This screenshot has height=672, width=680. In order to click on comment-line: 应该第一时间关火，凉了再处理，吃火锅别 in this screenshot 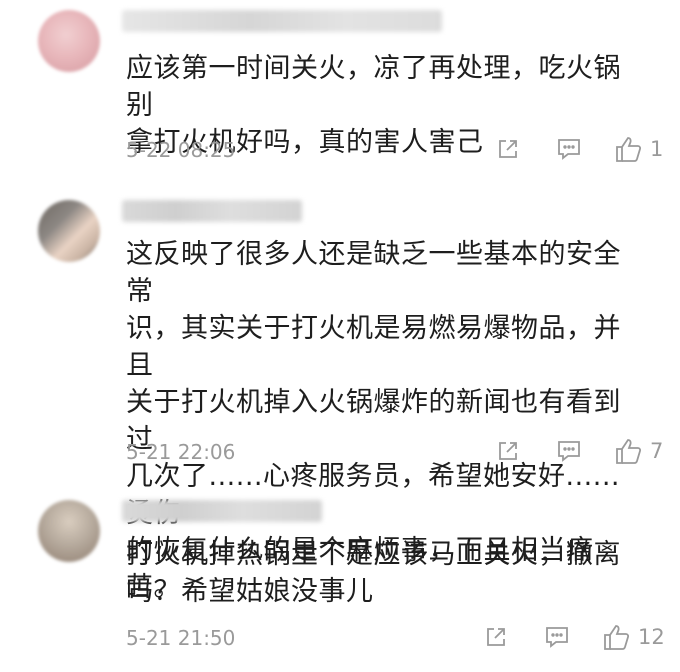, I will do `click(373, 87)`.